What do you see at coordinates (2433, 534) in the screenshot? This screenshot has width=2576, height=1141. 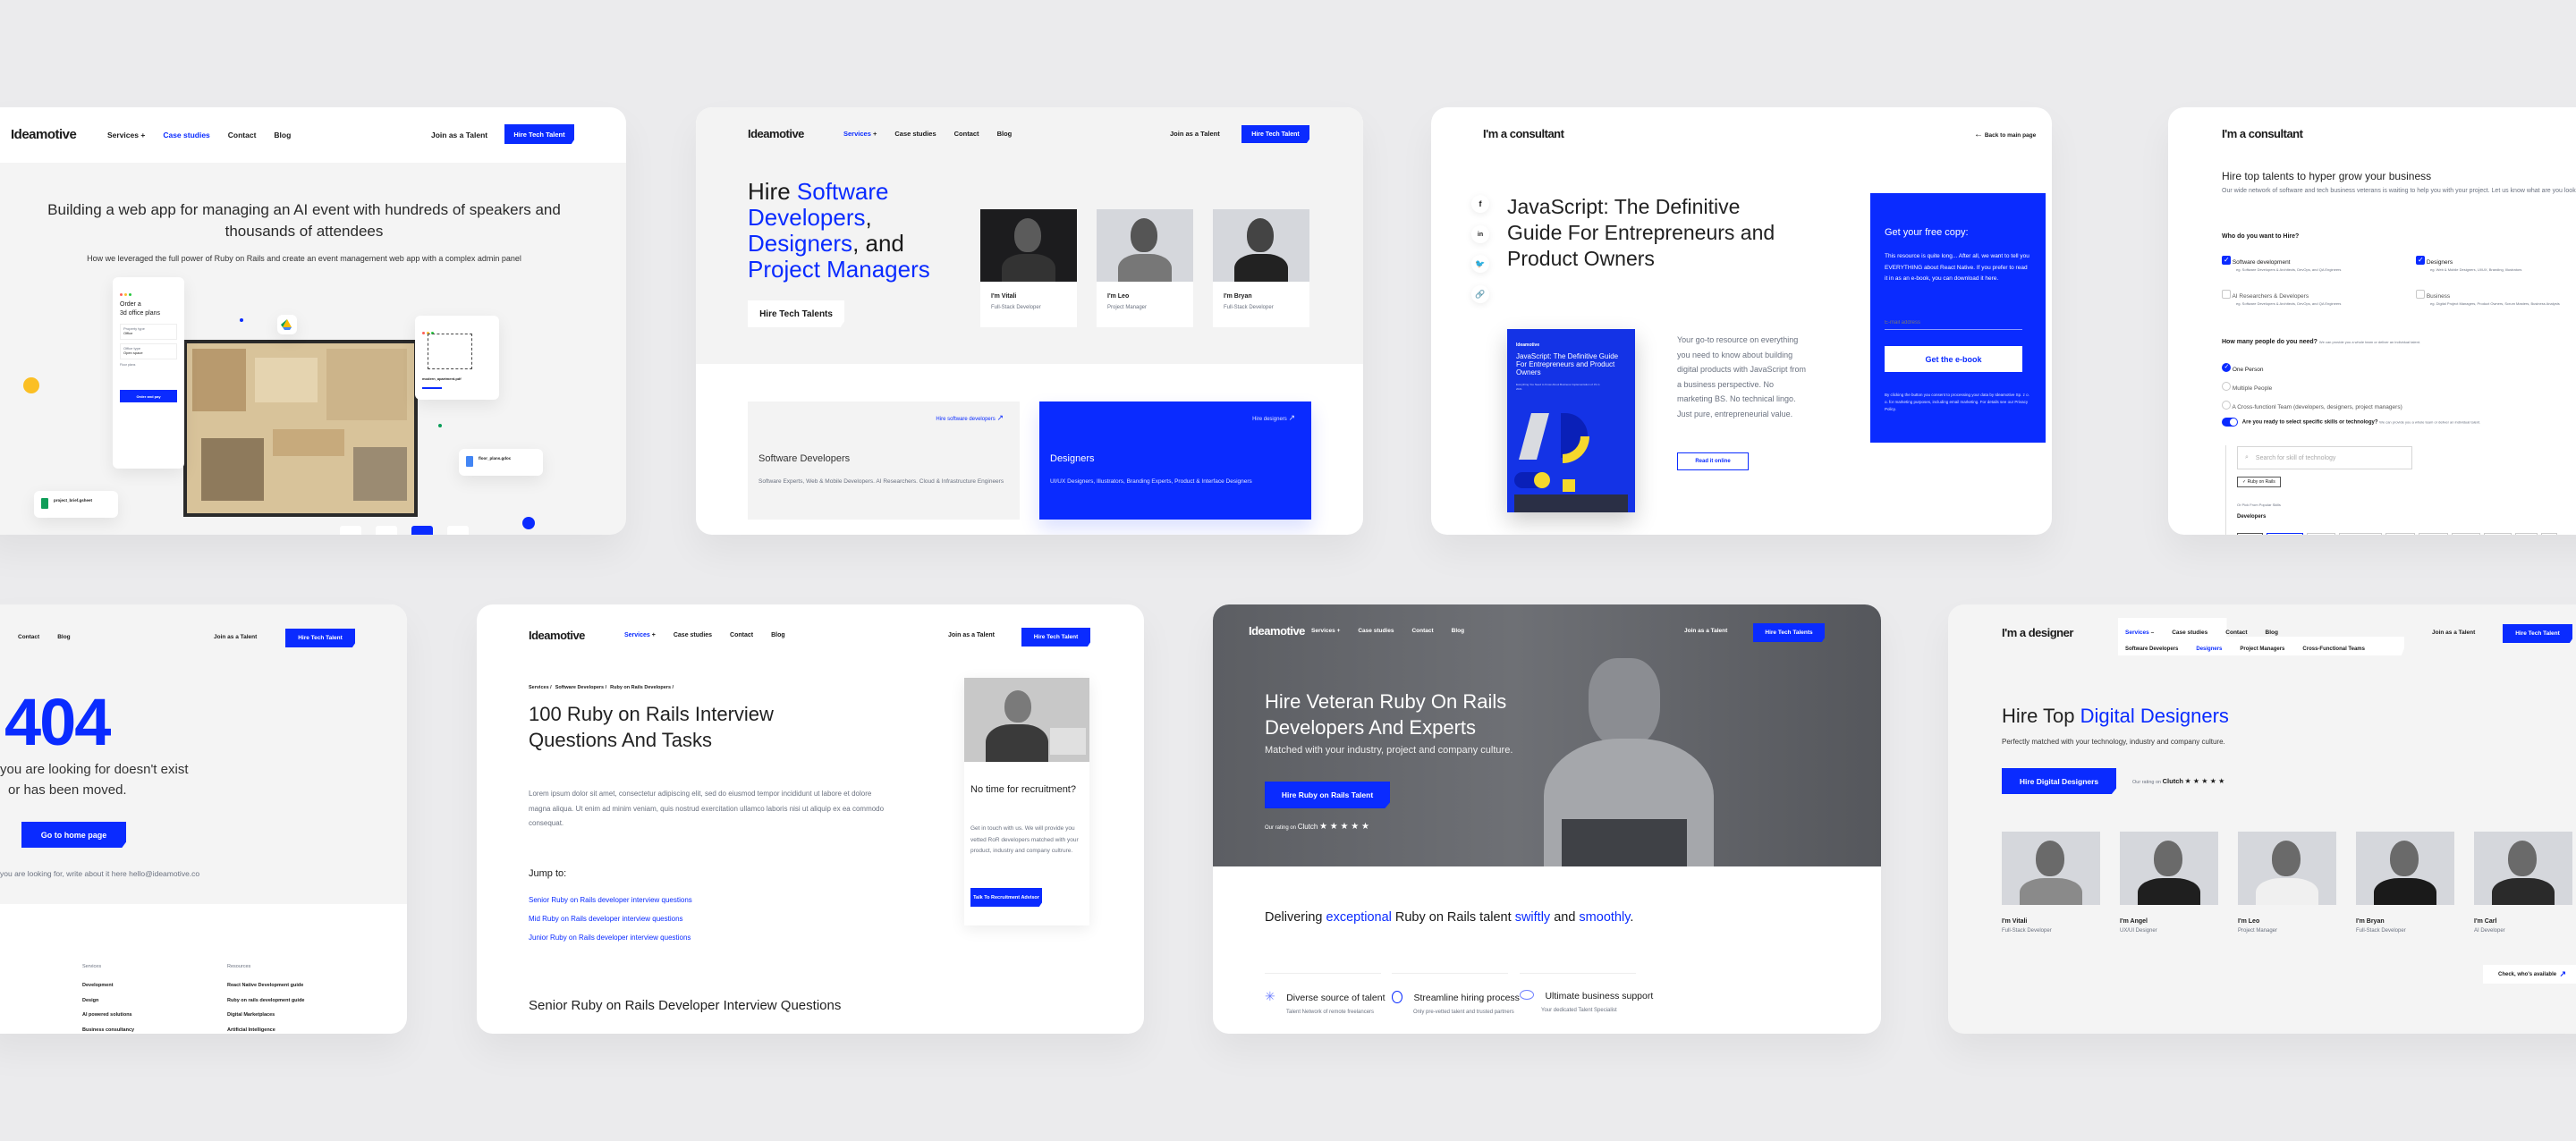 I see `skill-chip: + Angular` at bounding box center [2433, 534].